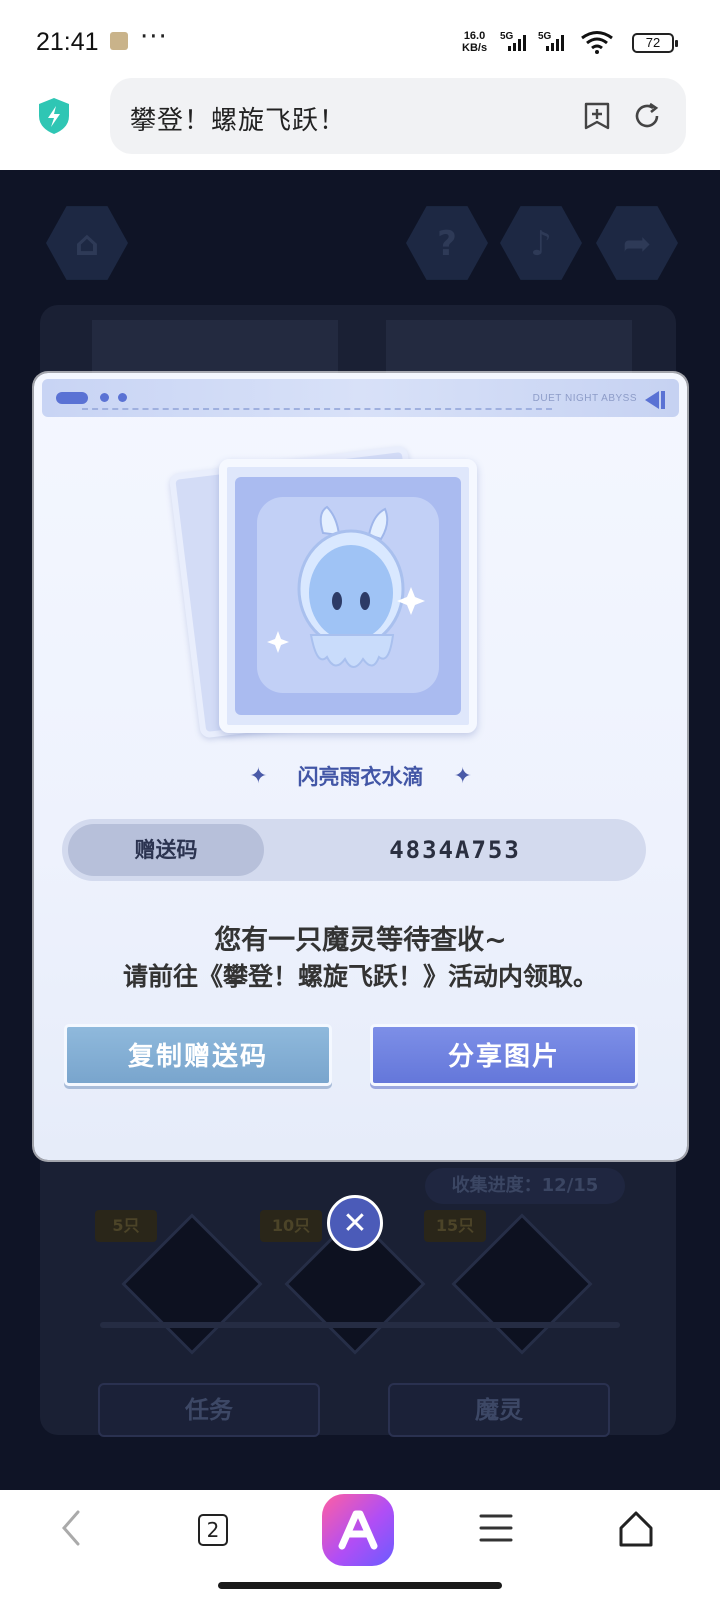 Image resolution: width=720 pixels, height=1600 pixels. What do you see at coordinates (67, 42) in the screenshot?
I see `status-time: 21:41` at bounding box center [67, 42].